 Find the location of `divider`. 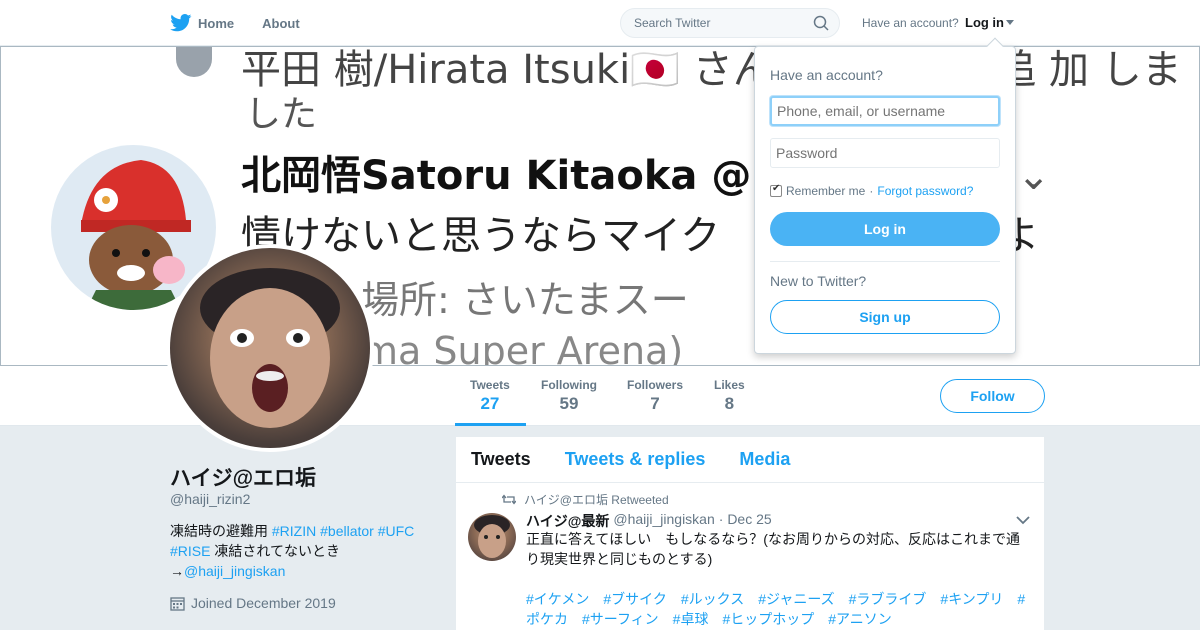

divider is located at coordinates (885, 261).